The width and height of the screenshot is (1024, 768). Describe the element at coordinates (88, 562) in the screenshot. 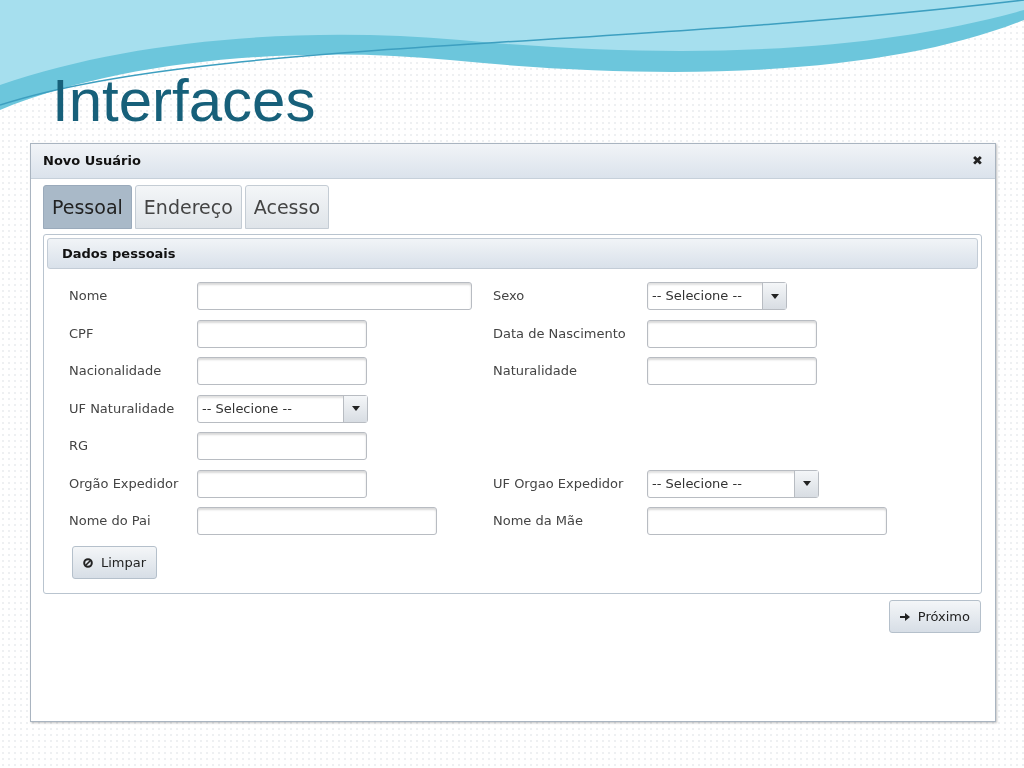

I see `prohibited-icon` at that location.